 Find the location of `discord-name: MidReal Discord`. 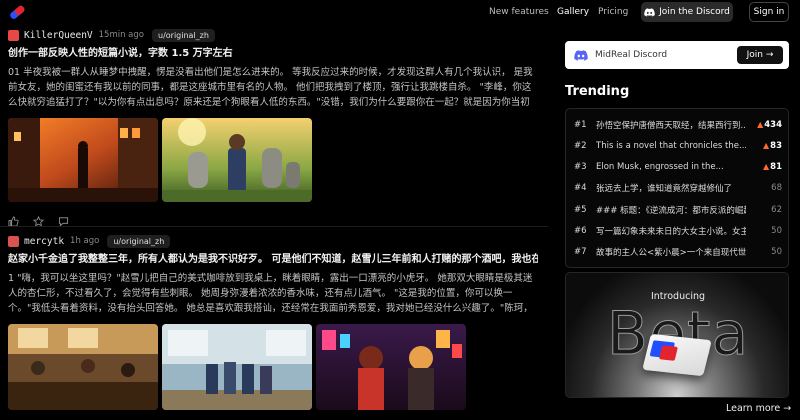

discord-name: MidReal Discord is located at coordinates (631, 55).